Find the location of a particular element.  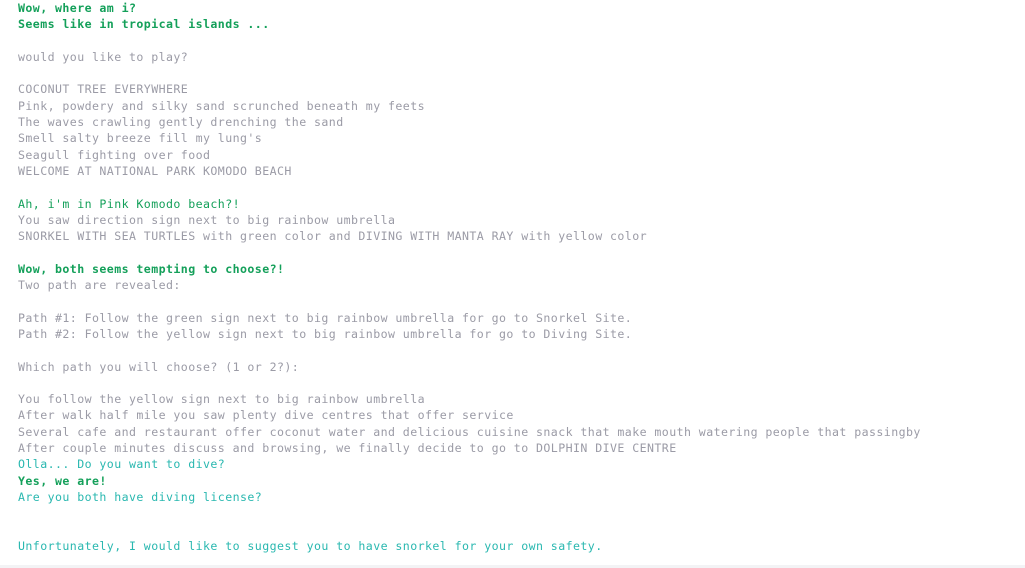

console-line: Yes, we are! is located at coordinates (62, 480).